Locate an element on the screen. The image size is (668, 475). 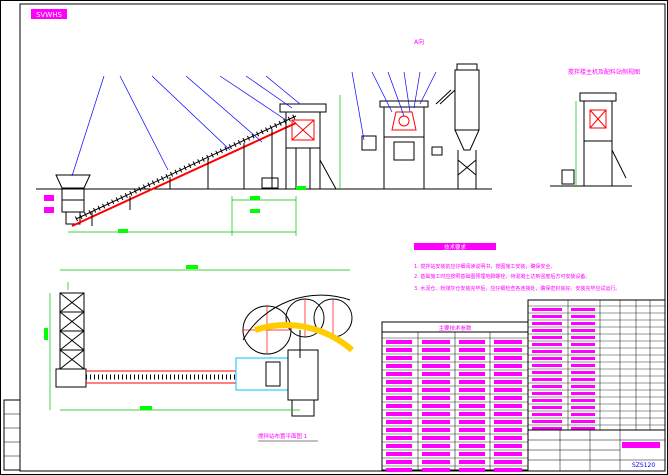
mixing-tower-side is located at coordinates (402, 144).